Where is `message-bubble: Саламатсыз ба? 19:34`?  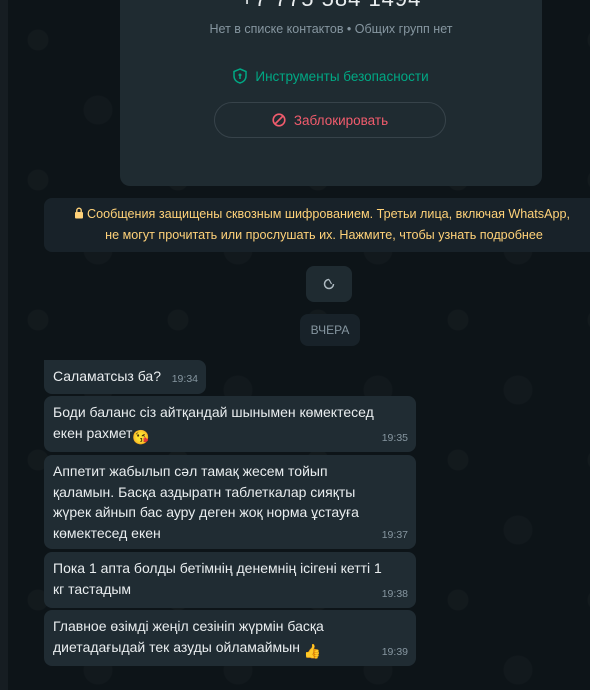 message-bubble: Саламатсыз ба? 19:34 is located at coordinates (125, 377).